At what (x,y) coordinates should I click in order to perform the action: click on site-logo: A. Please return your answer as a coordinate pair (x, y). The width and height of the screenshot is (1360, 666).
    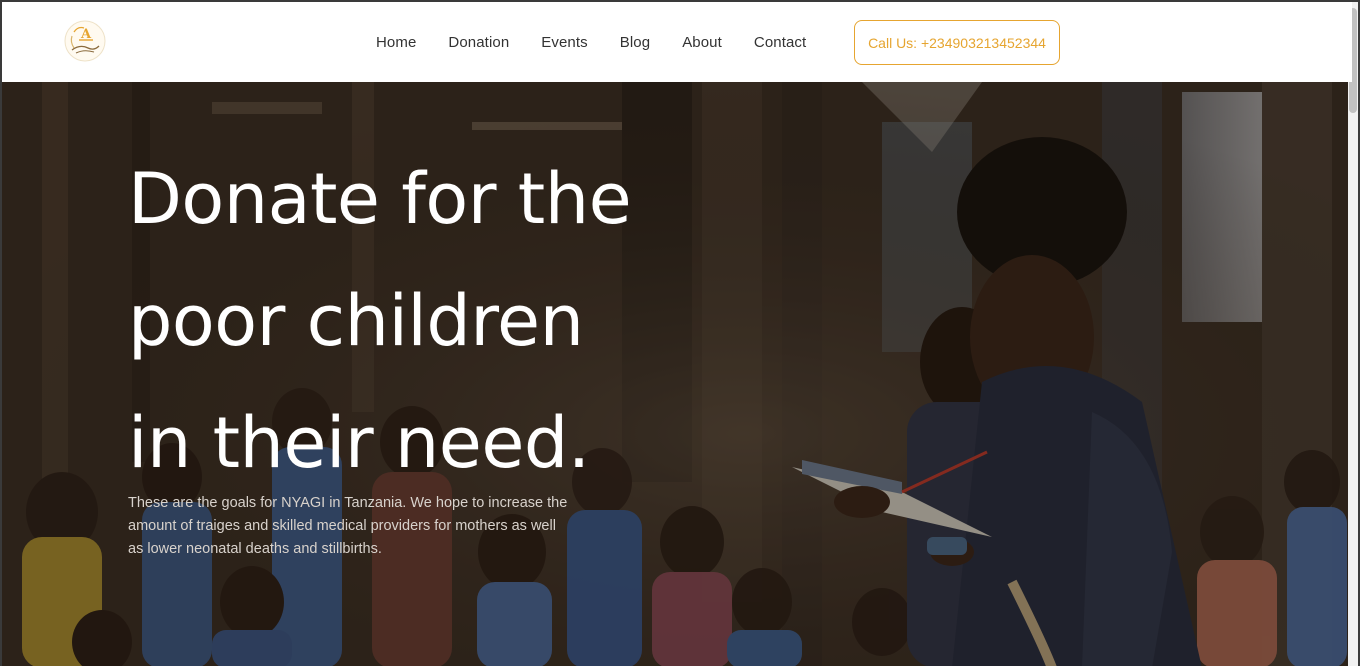
    Looking at the image, I should click on (85, 41).